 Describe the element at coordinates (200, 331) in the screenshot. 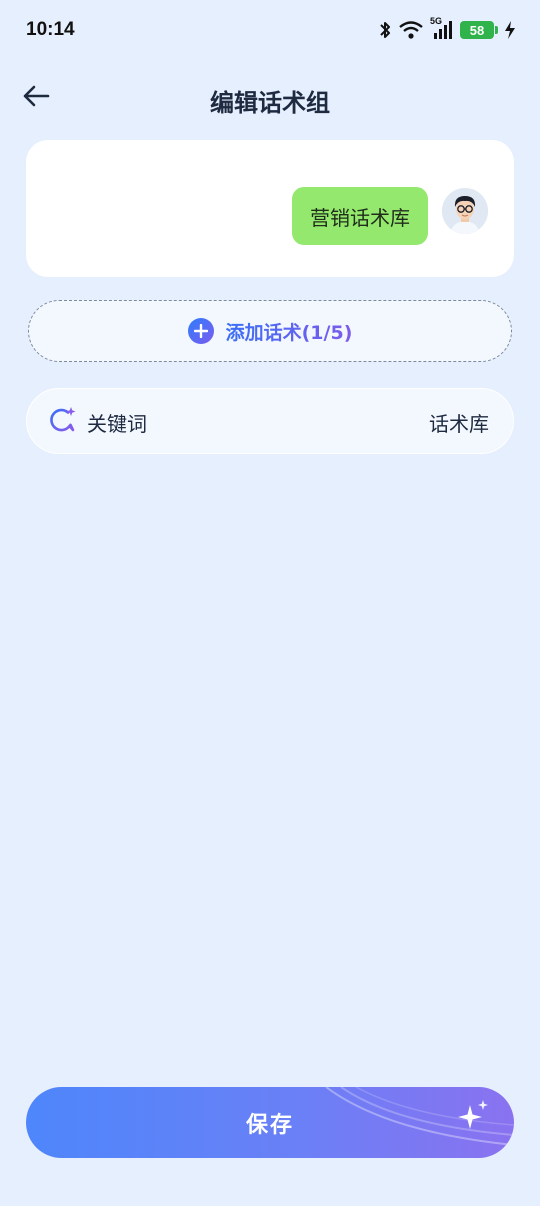

I see `plus-circle-icon` at that location.